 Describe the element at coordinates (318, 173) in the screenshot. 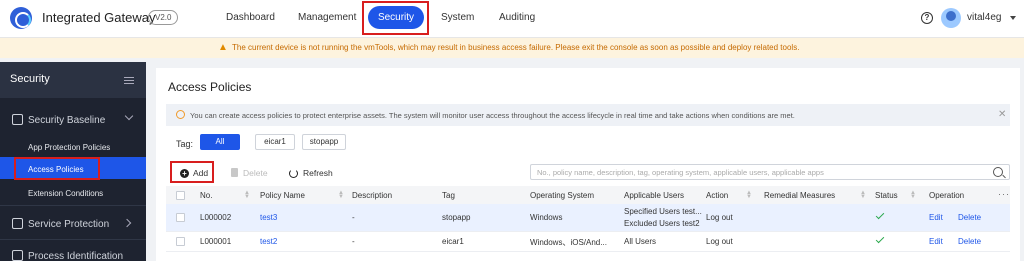

I see `refresh-button: Refresh` at that location.